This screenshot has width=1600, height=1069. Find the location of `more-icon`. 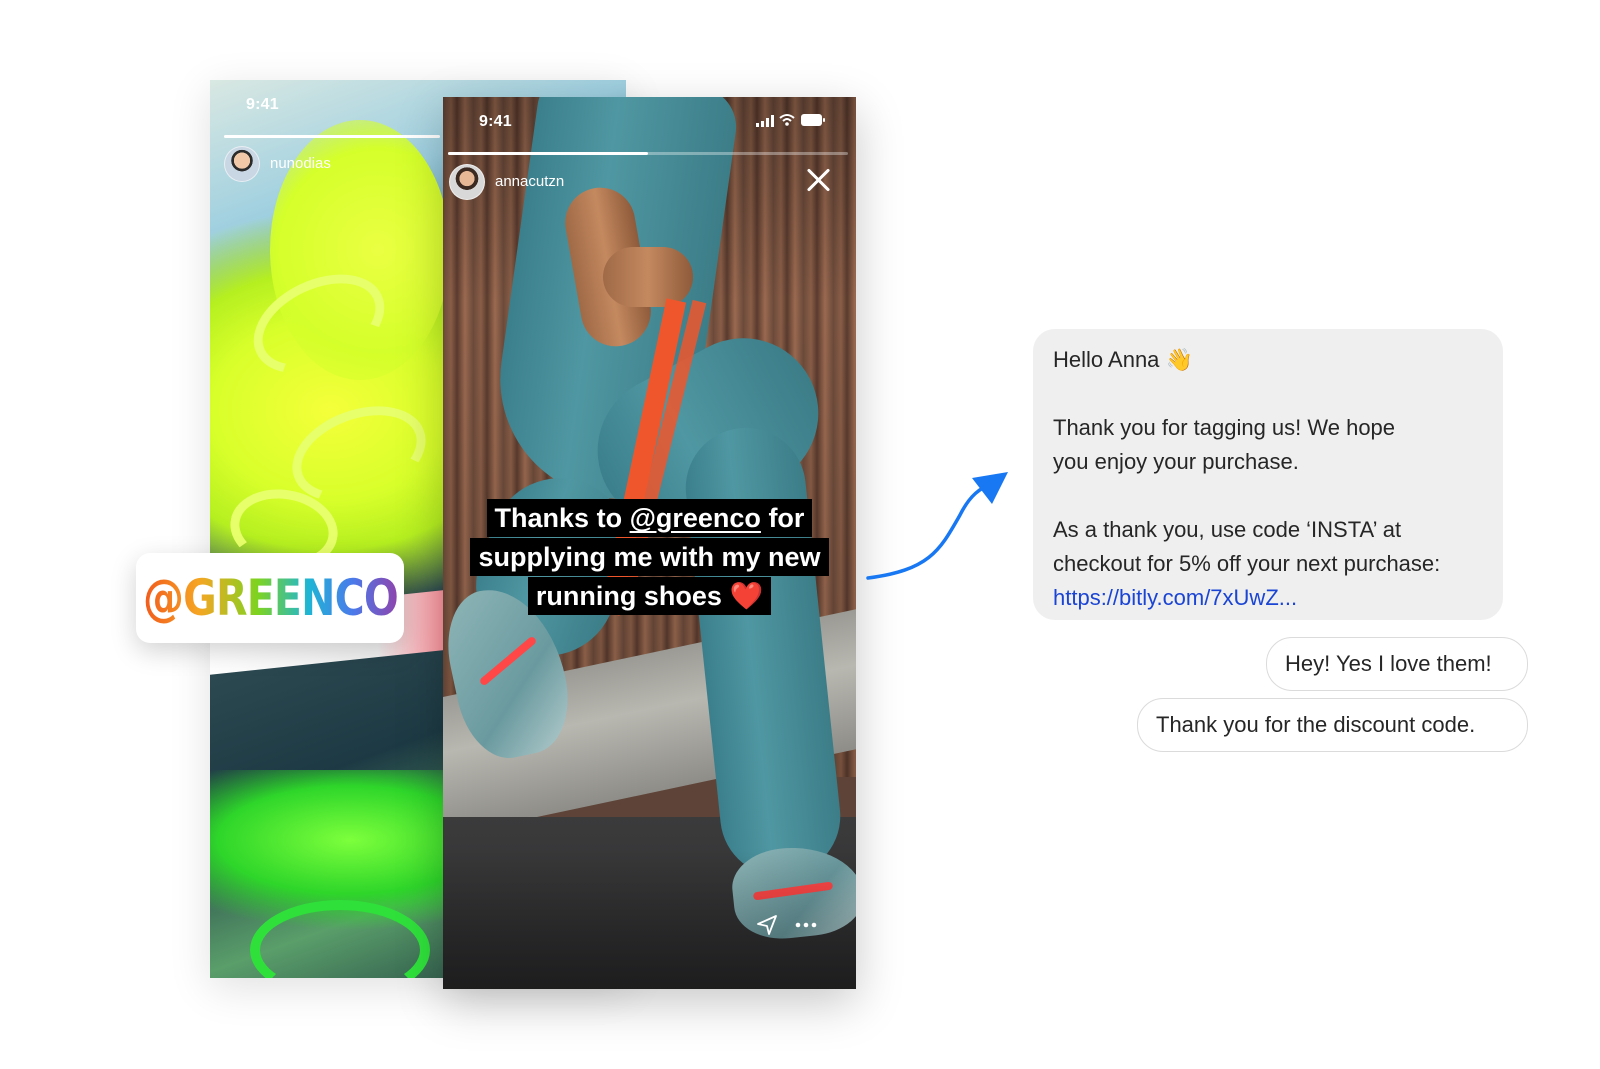

more-icon is located at coordinates (806, 925).